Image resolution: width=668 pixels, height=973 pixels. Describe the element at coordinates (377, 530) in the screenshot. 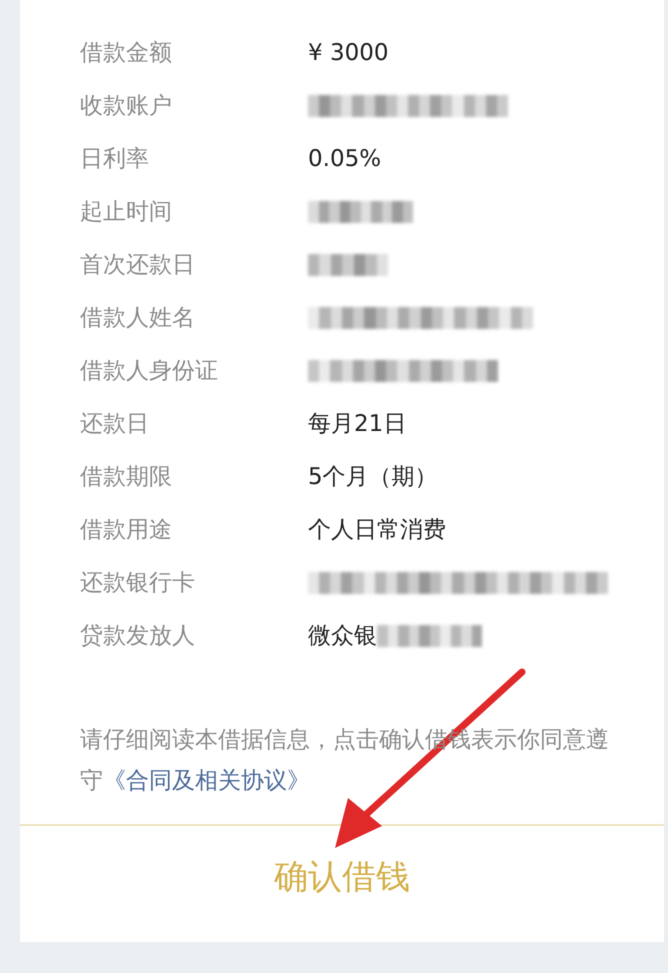

I see `field-value: 个人日常消费` at that location.